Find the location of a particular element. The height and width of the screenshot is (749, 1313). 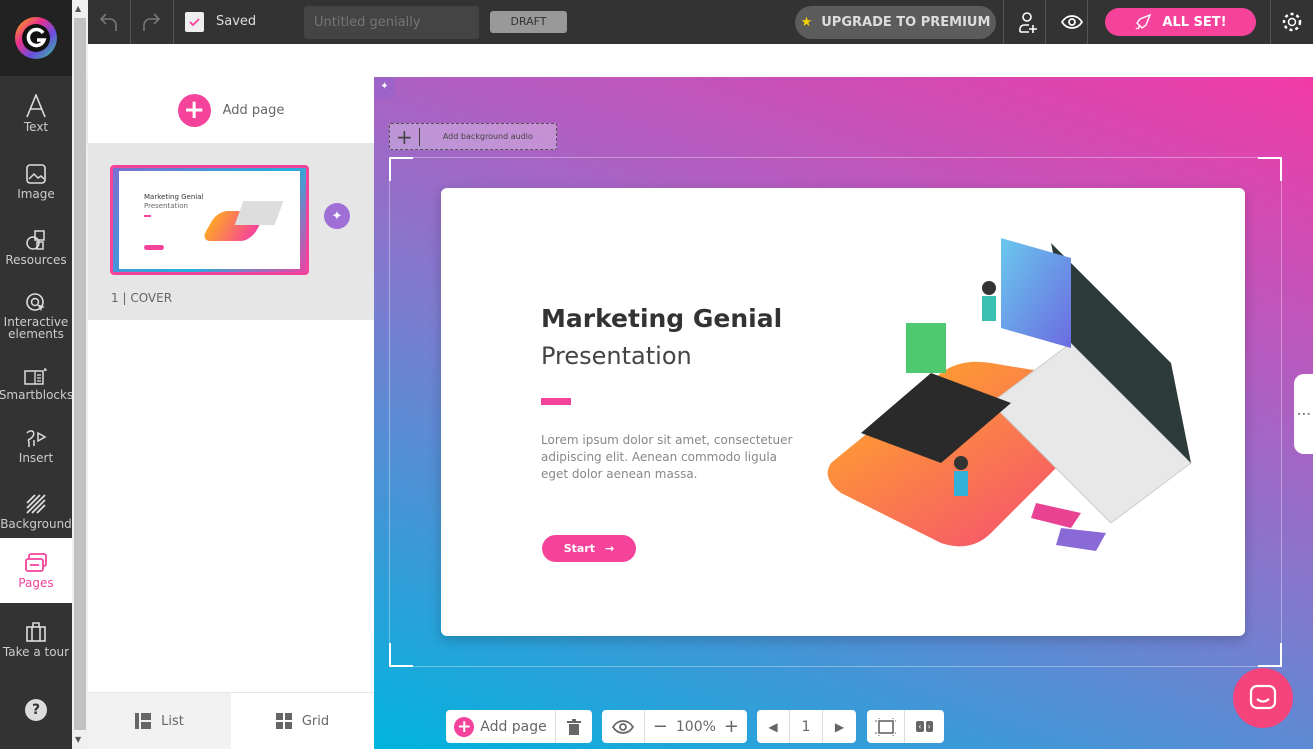

preview-page-button is located at coordinates (623, 726).